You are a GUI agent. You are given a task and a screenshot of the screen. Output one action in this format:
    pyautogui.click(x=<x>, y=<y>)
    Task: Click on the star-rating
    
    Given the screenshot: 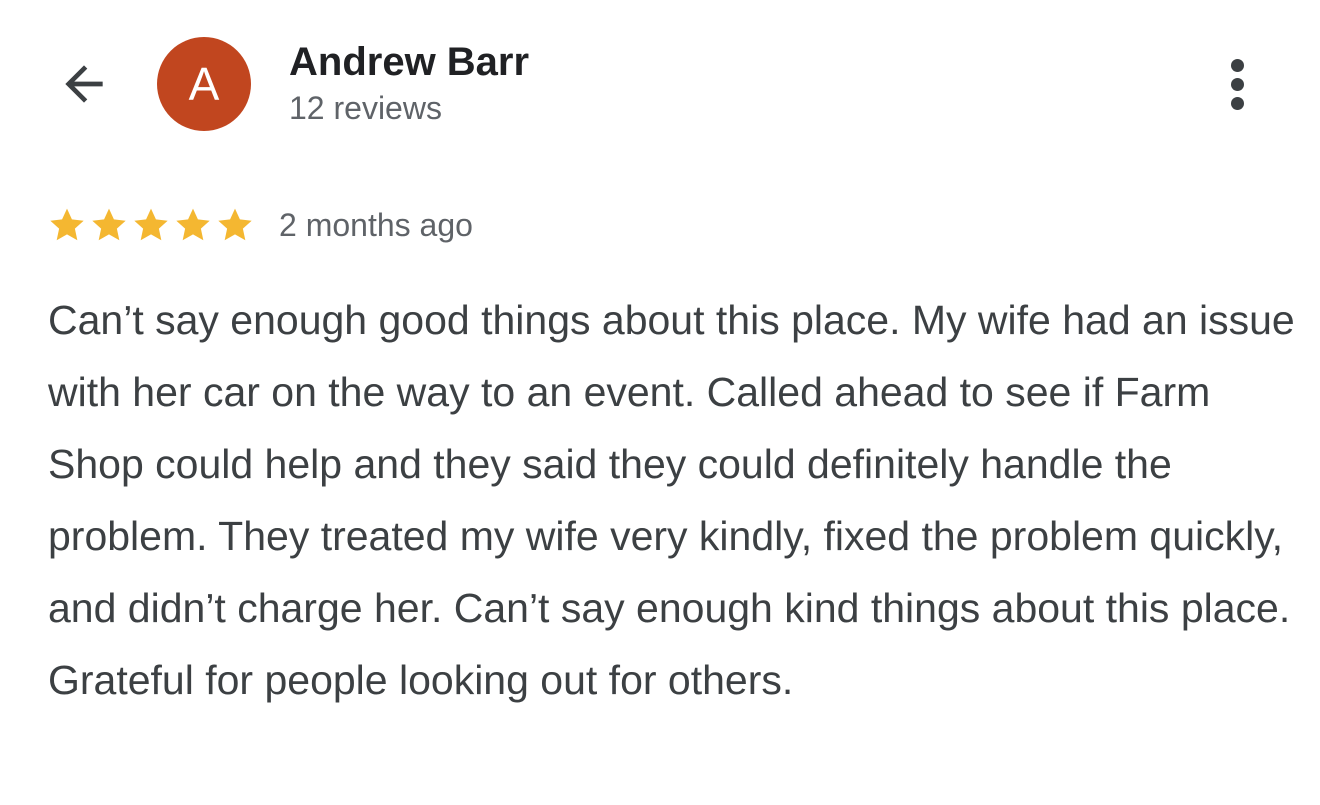 What is the action you would take?
    pyautogui.click(x=151, y=225)
    